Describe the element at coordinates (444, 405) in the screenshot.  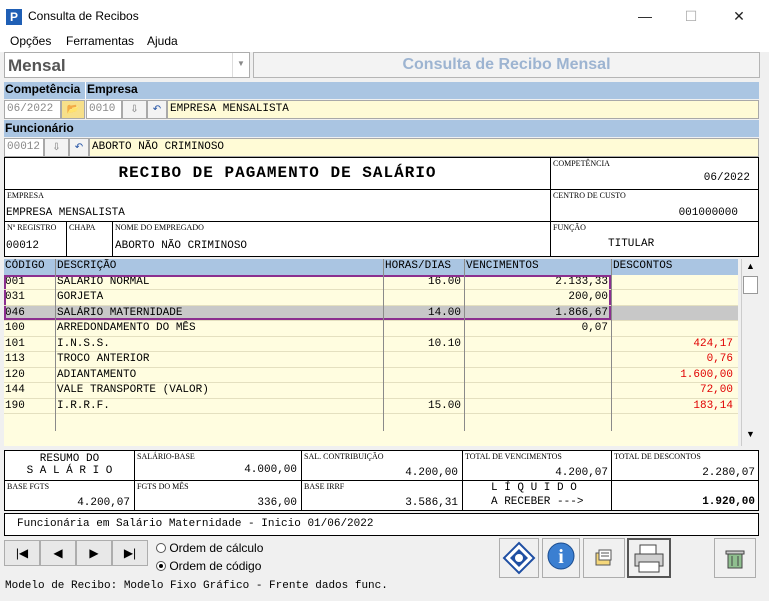
I see `cell-horas: 15.00` at that location.